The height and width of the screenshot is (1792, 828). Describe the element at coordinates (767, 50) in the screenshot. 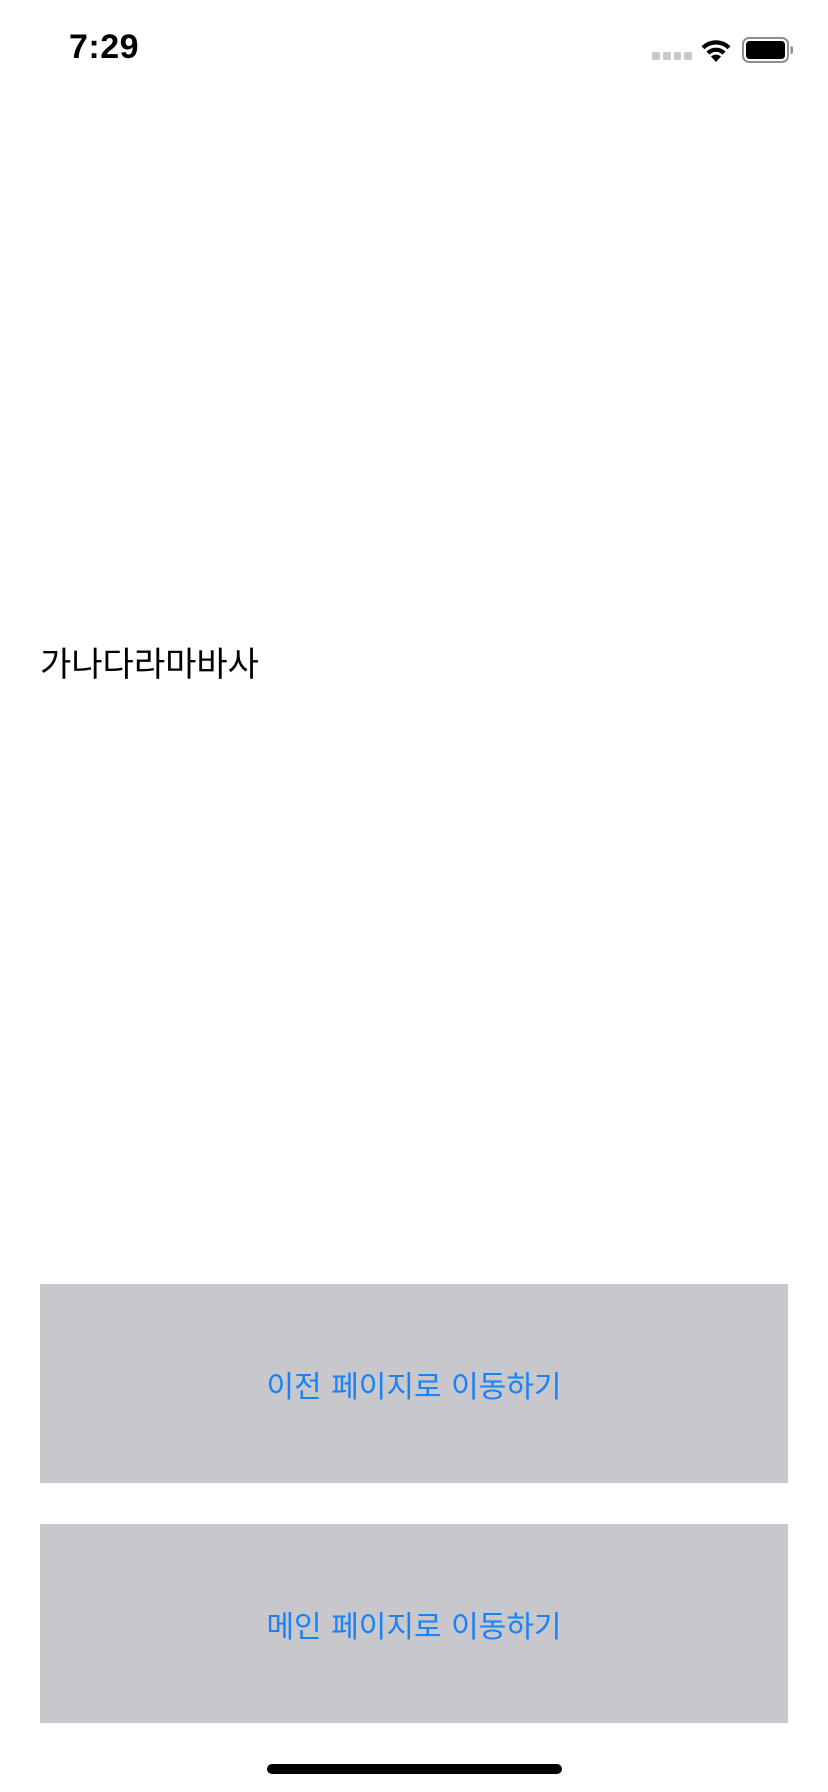

I see `battery-icon` at that location.